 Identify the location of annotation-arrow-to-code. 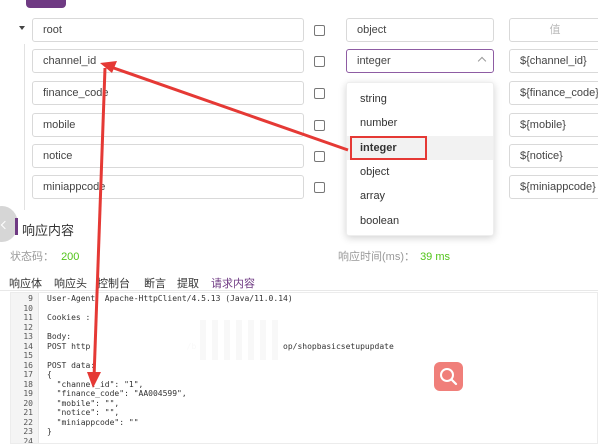
(99, 223).